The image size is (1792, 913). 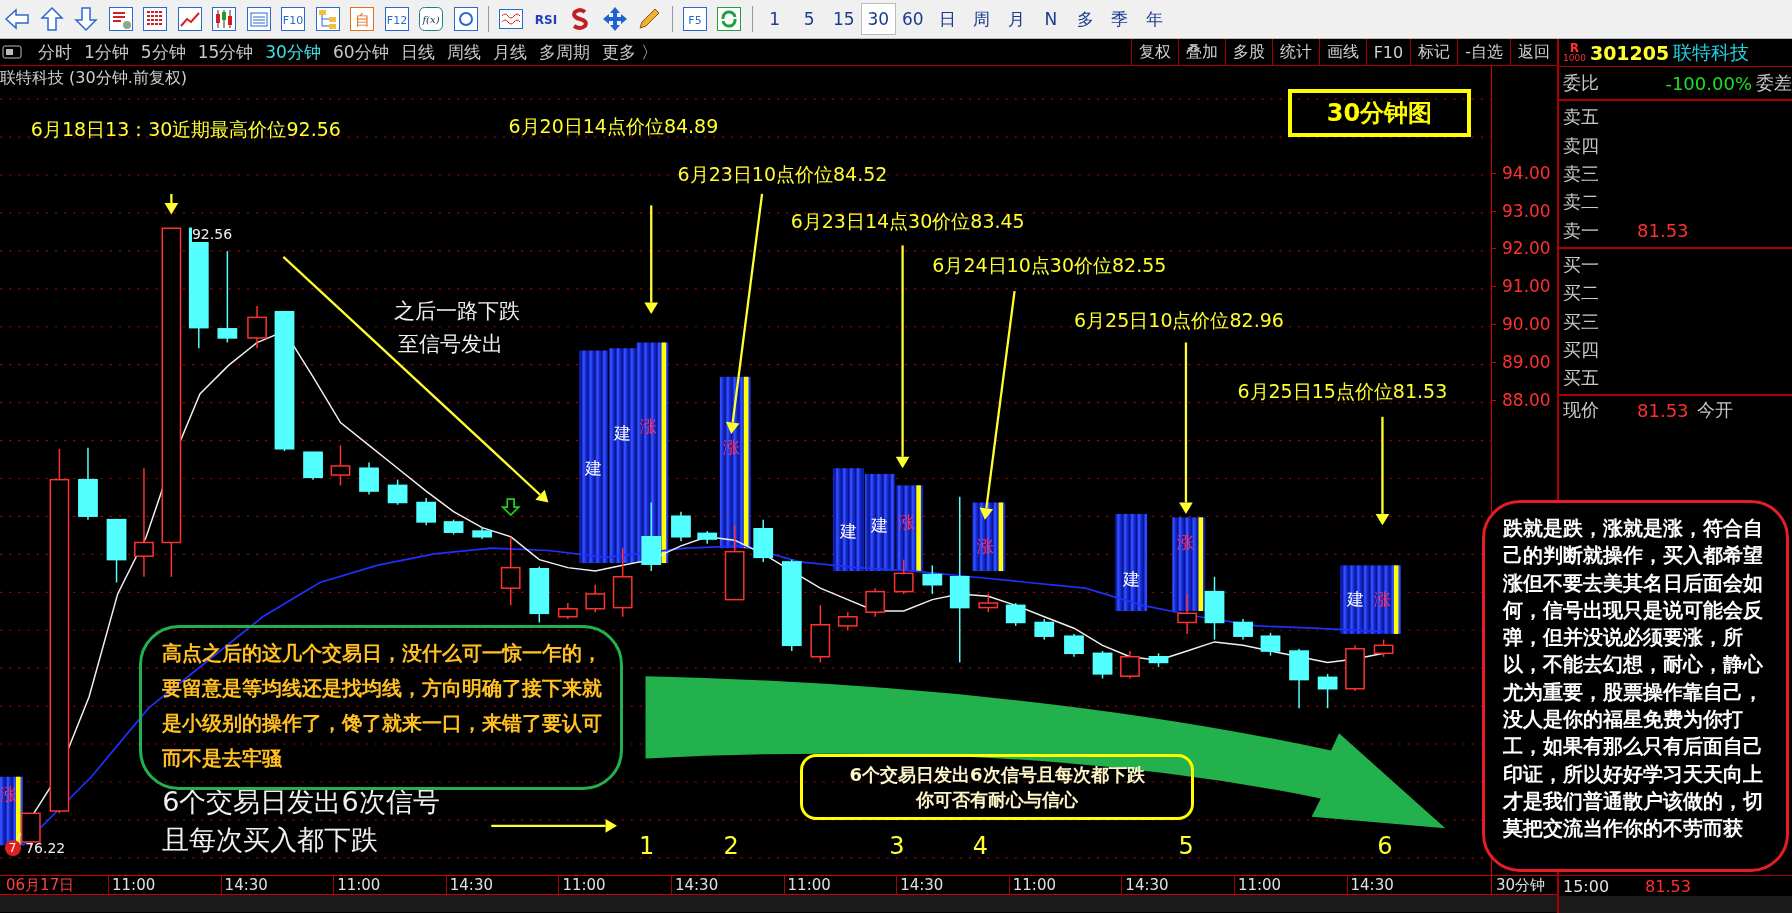 I want to click on period-button: 30, so click(x=878, y=19).